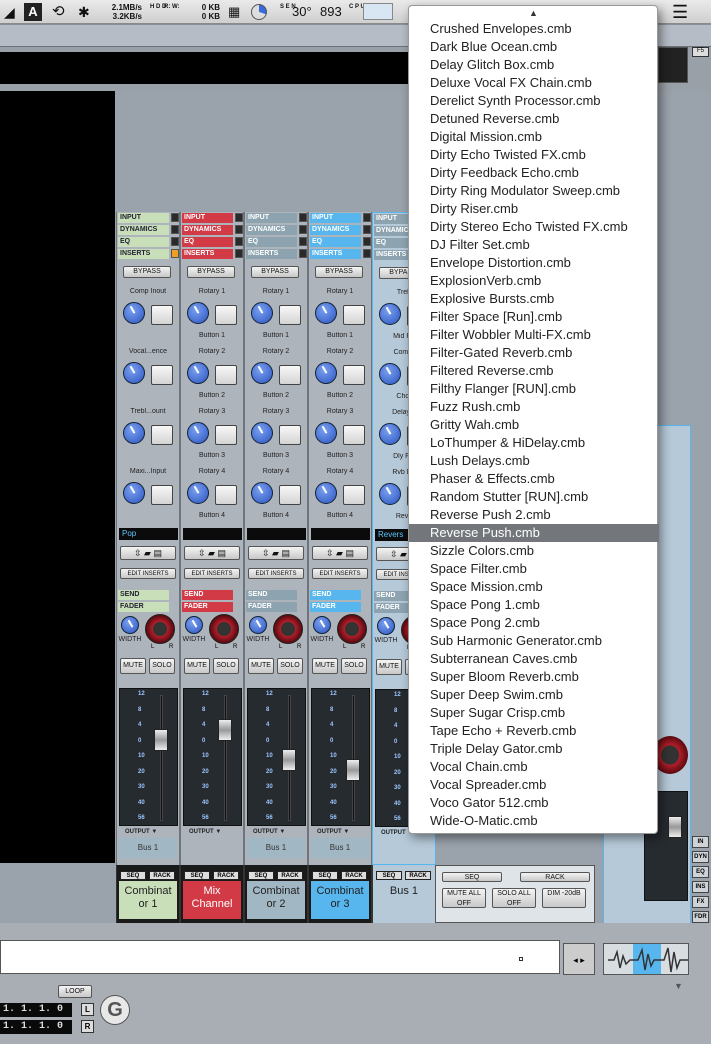  I want to click on time-machine-icon: ⟲, so click(58, 12).